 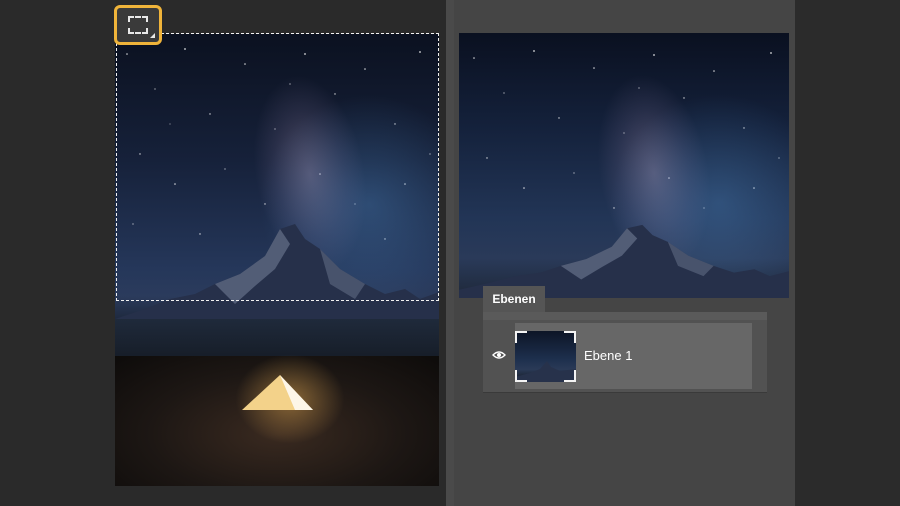 What do you see at coordinates (608, 355) in the screenshot?
I see `layer-name: Ebene 1` at bounding box center [608, 355].